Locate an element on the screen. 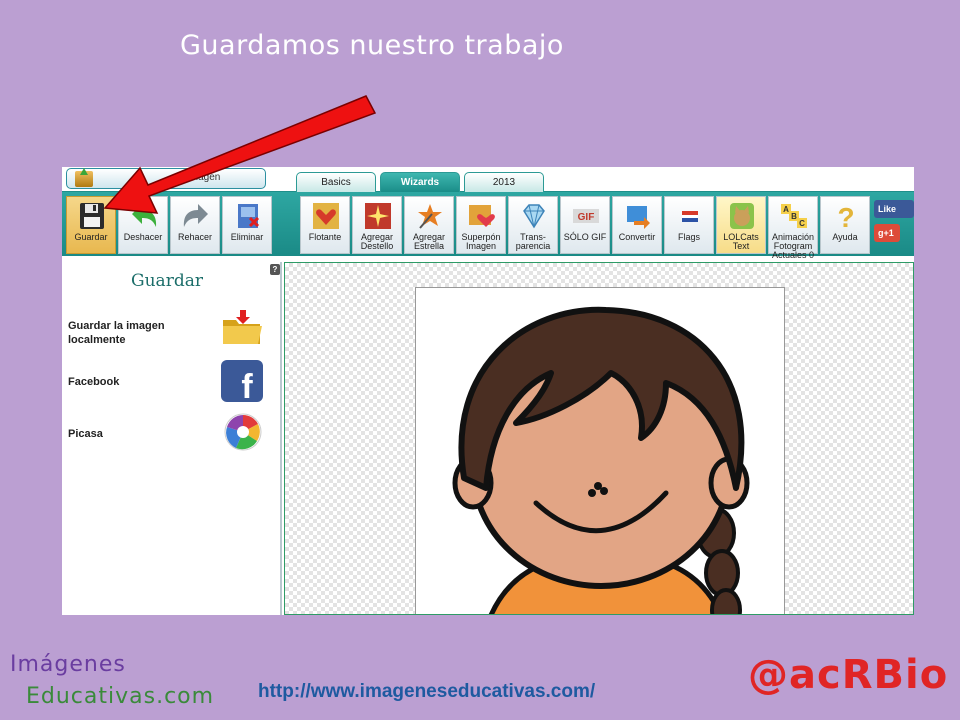 The image size is (960, 720). logo-educativas: Educativas.com is located at coordinates (120, 696).